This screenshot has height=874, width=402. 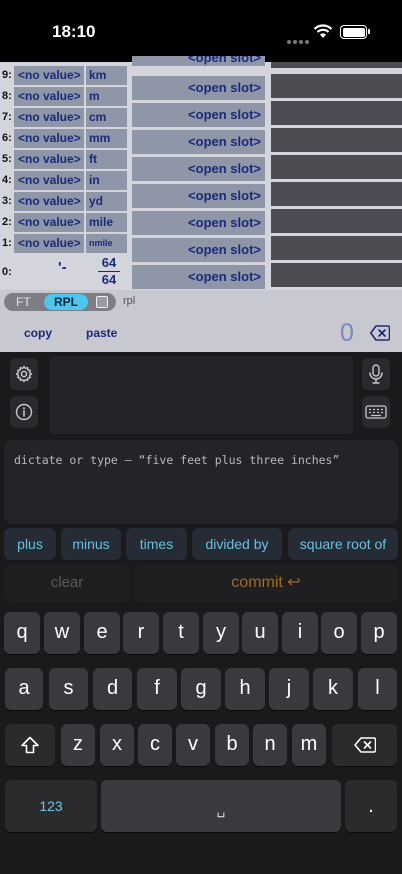 I want to click on key-c: c, so click(x=155, y=745).